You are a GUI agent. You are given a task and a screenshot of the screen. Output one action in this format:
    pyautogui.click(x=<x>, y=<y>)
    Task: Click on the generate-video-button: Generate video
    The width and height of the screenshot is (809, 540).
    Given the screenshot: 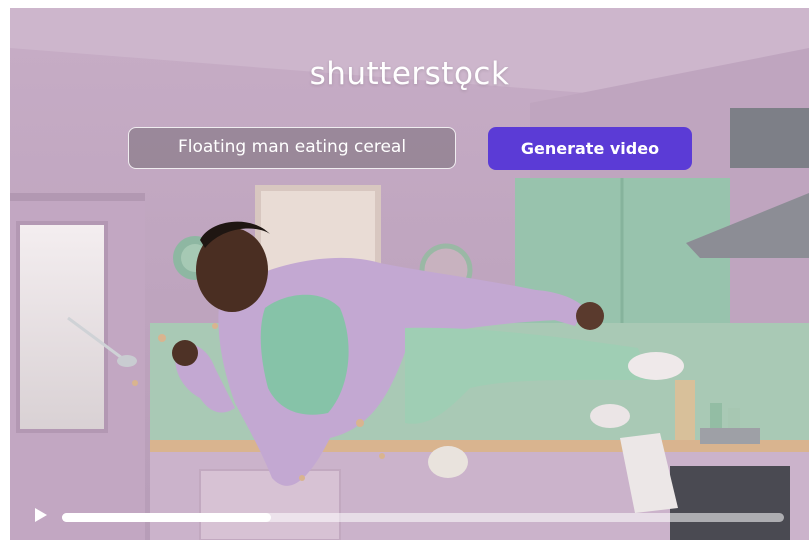 What is the action you would take?
    pyautogui.click(x=590, y=148)
    